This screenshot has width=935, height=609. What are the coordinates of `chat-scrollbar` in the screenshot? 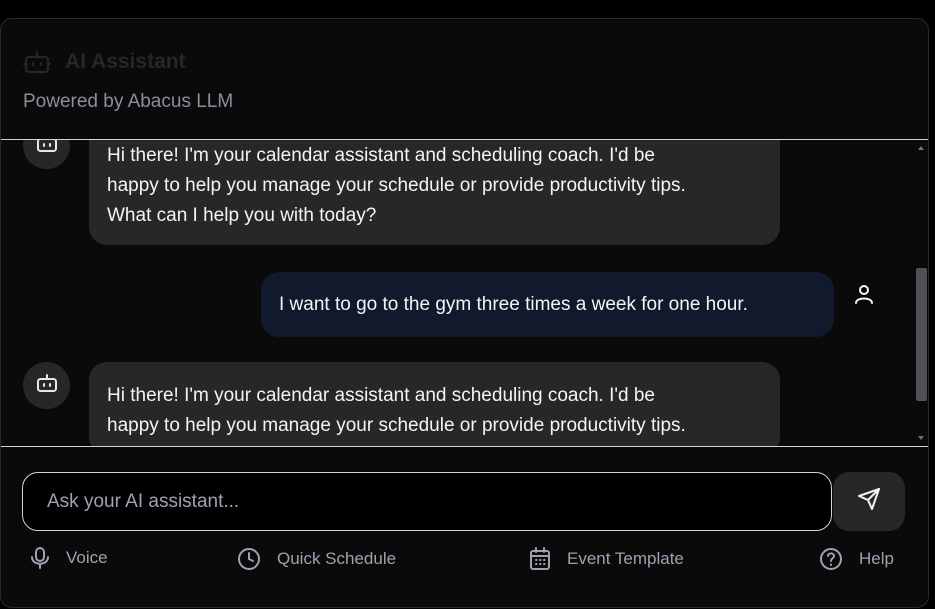 It's located at (921, 293).